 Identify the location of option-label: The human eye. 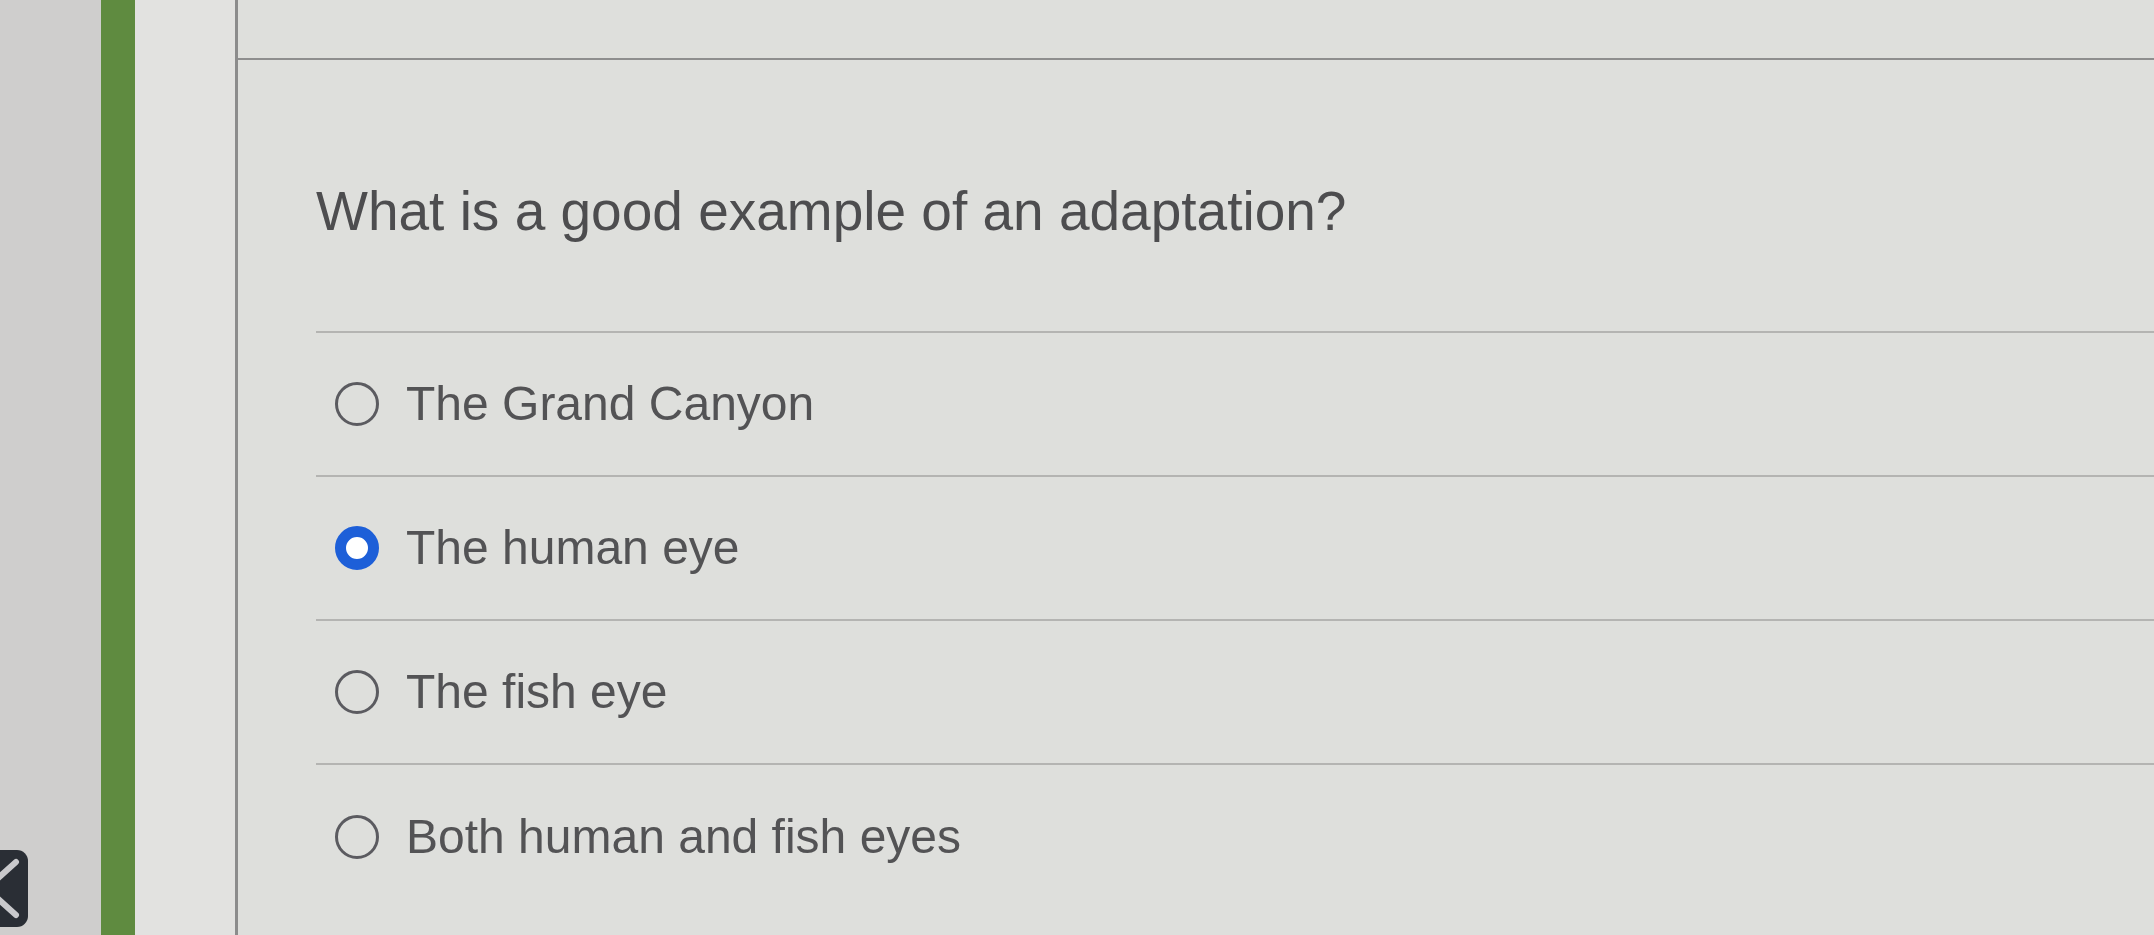
(573, 548).